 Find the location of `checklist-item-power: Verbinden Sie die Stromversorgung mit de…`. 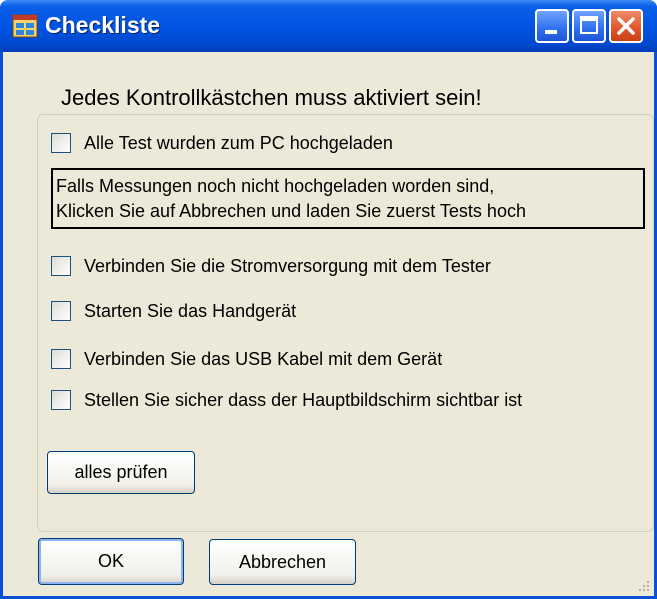

checklist-item-power: Verbinden Sie die Stromversorgung mit de… is located at coordinates (271, 266).